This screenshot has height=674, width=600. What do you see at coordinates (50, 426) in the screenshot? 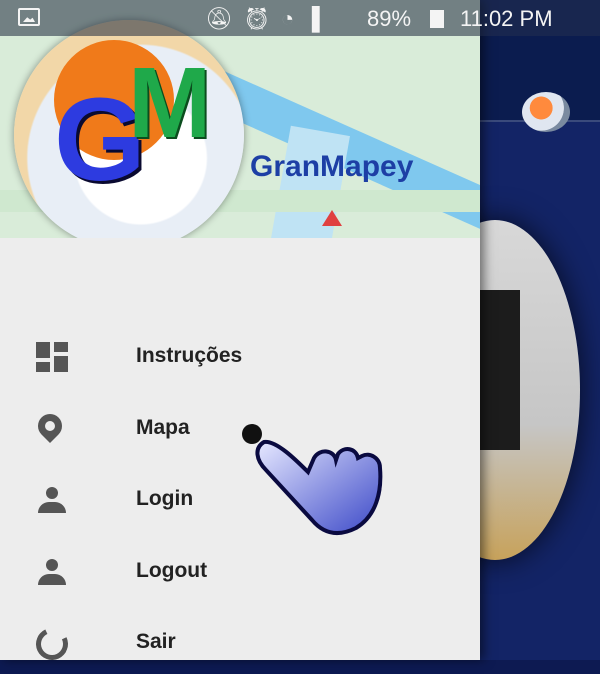
I see `place-icon` at bounding box center [50, 426].